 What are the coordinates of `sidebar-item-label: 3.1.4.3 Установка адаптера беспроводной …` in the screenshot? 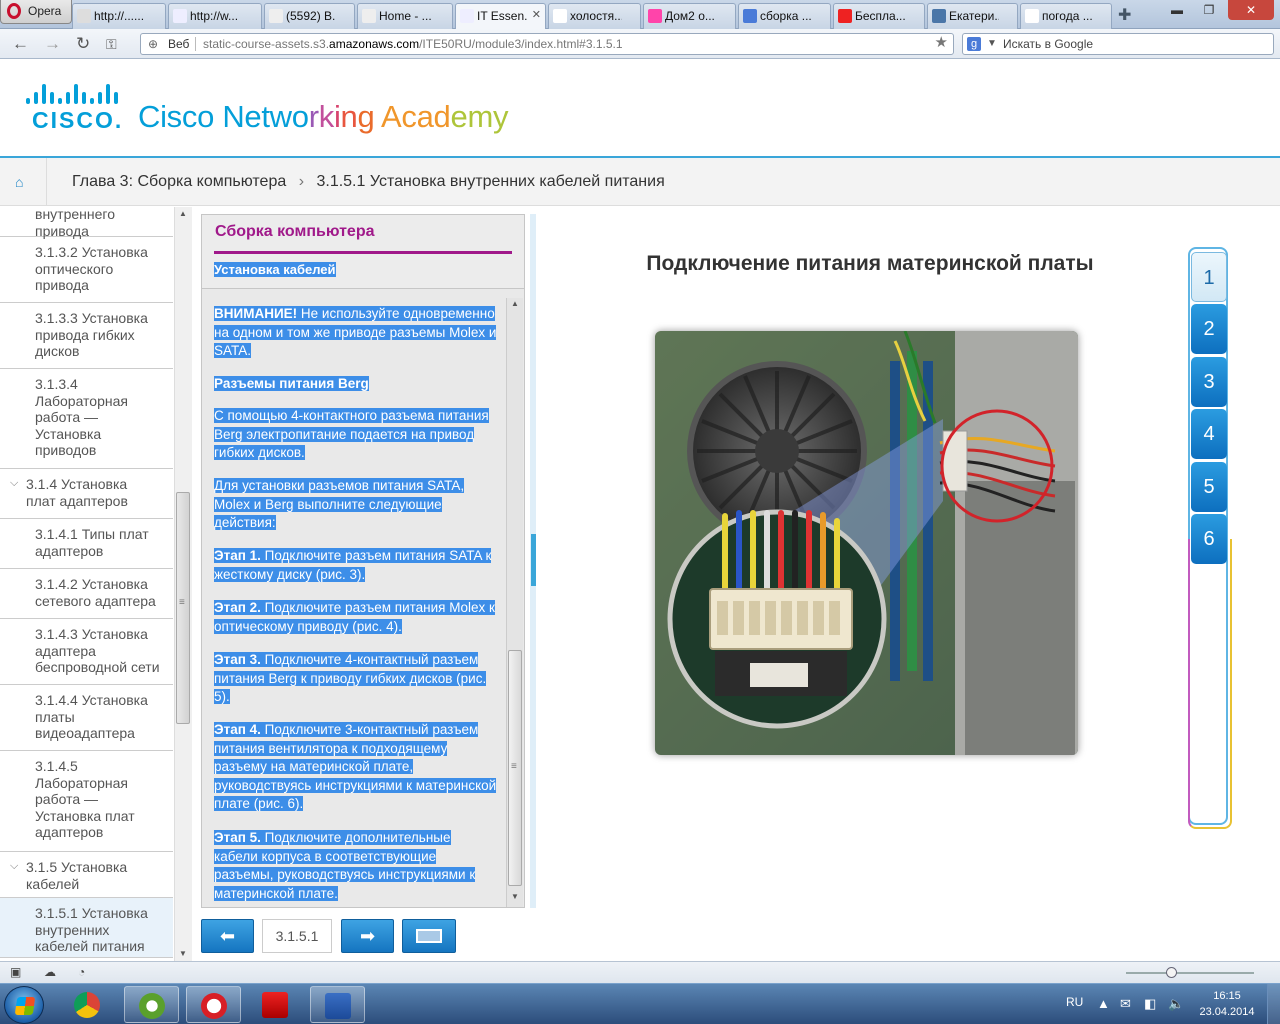 It's located at (97, 650).